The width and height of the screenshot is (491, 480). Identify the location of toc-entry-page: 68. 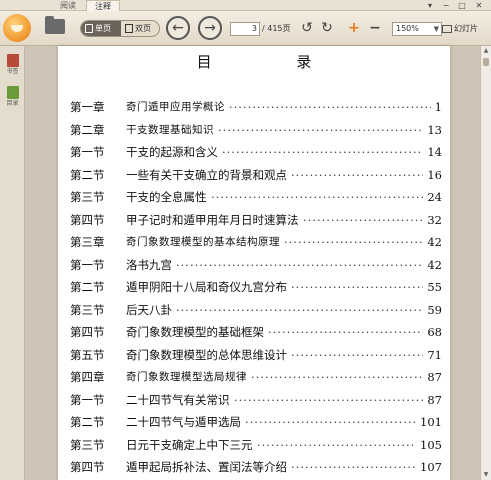
(434, 332).